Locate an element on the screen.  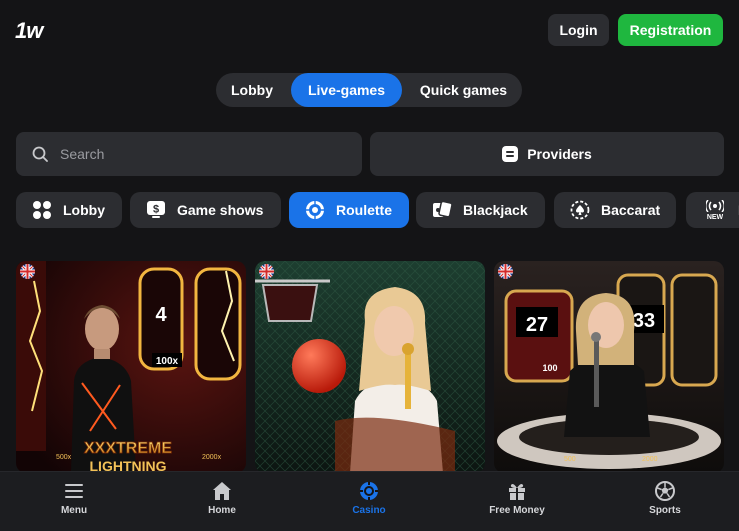
broadcast-icon: NEW is located at coordinates (715, 210).